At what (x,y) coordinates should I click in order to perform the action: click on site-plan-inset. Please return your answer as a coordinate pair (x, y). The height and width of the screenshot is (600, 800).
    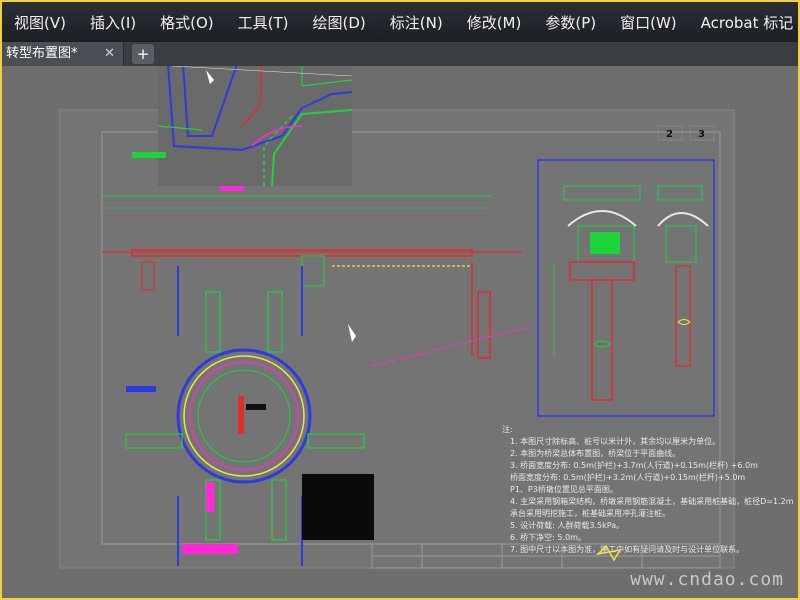
    Looking at the image, I should click on (242, 128).